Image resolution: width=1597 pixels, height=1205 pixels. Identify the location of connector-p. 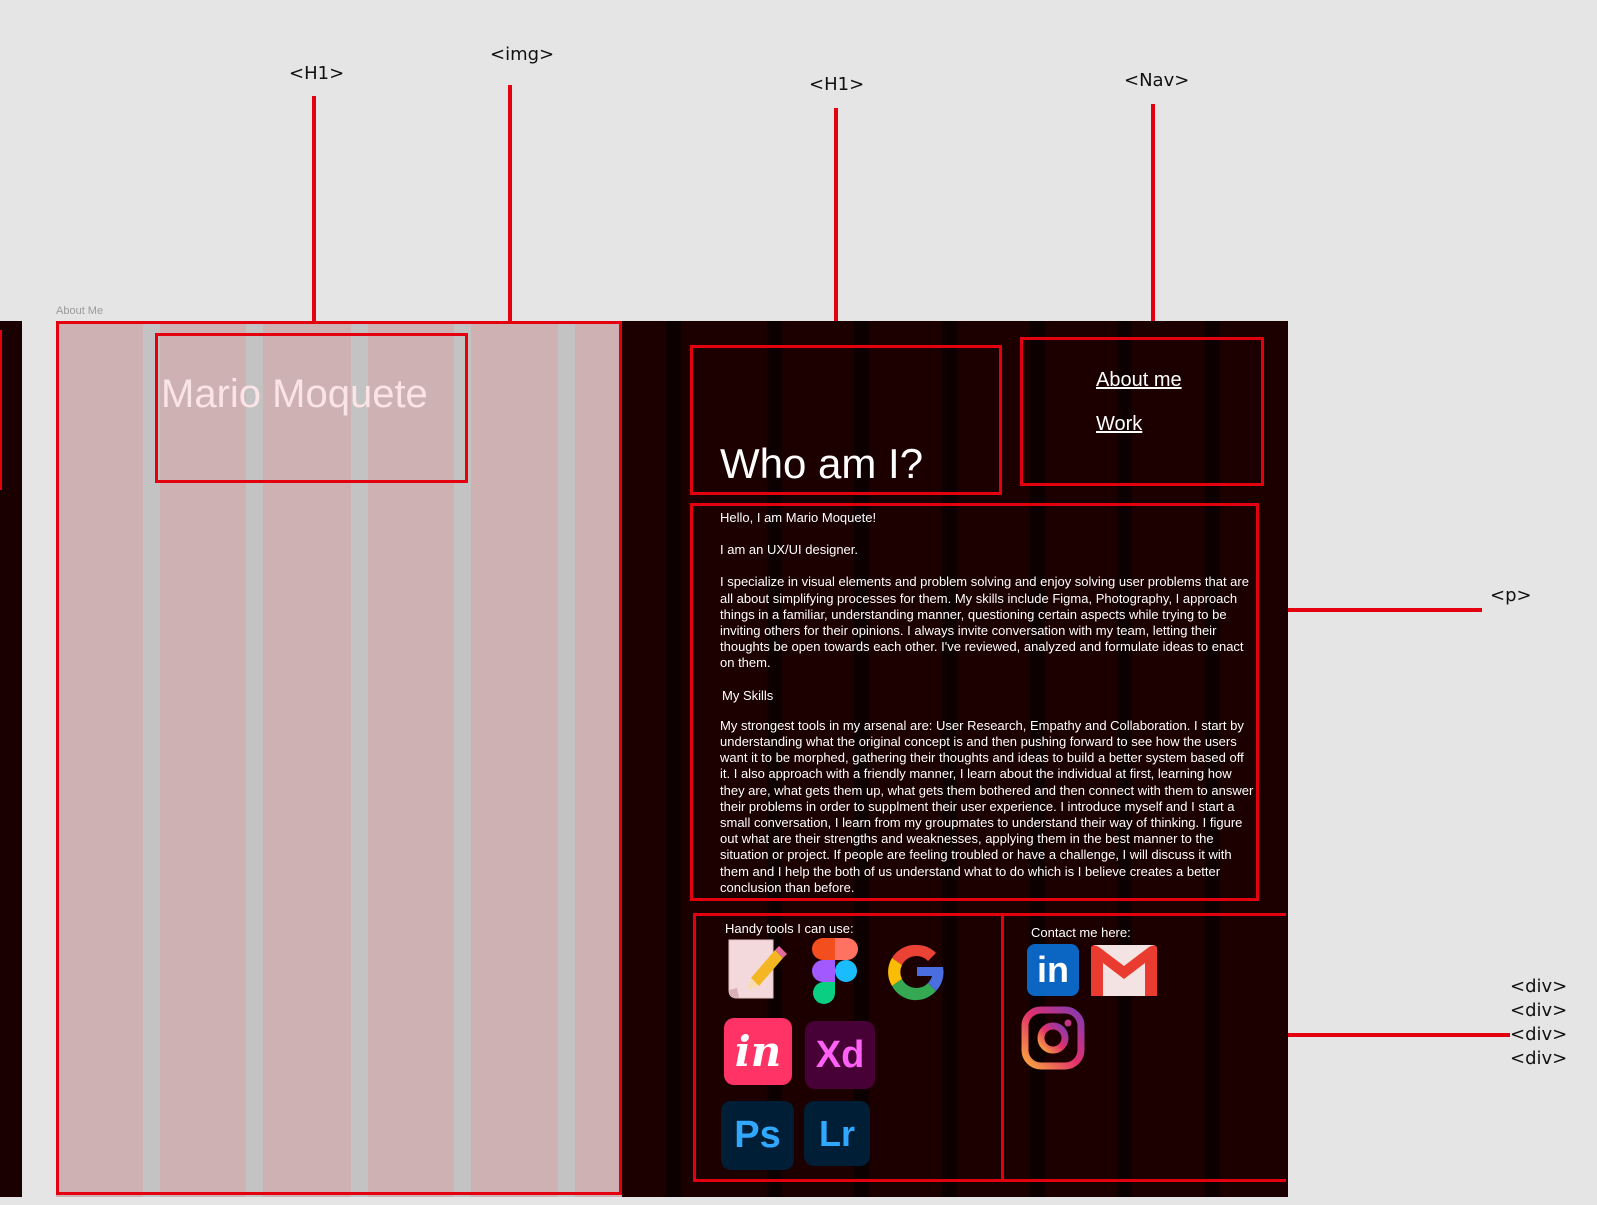
(1370, 610).